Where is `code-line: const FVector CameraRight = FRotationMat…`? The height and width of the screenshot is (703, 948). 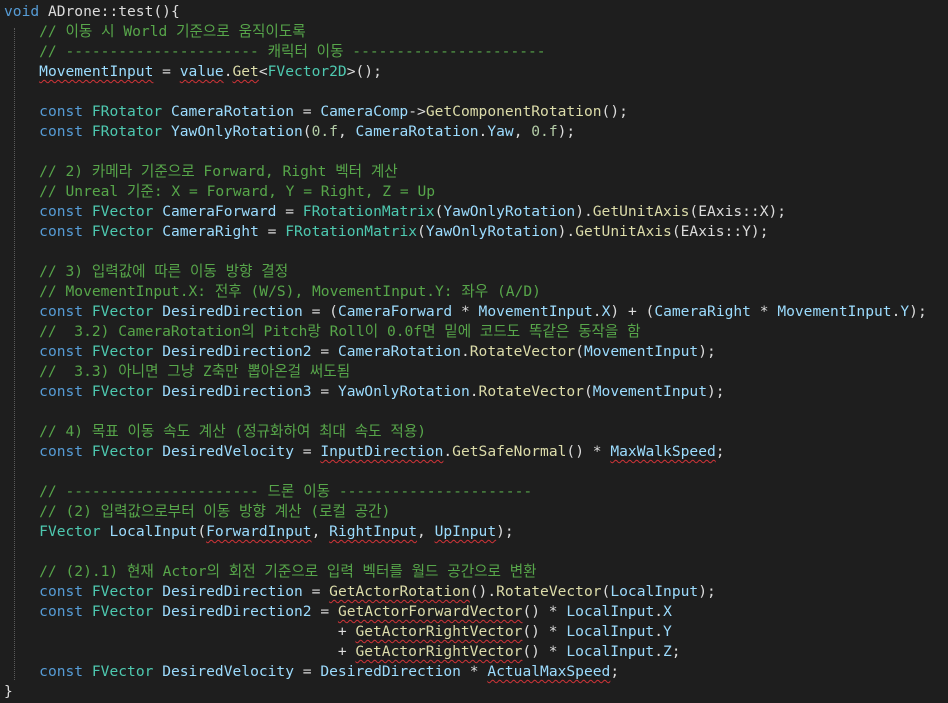 code-line: const FVector CameraRight = FRotationMat… is located at coordinates (386, 232).